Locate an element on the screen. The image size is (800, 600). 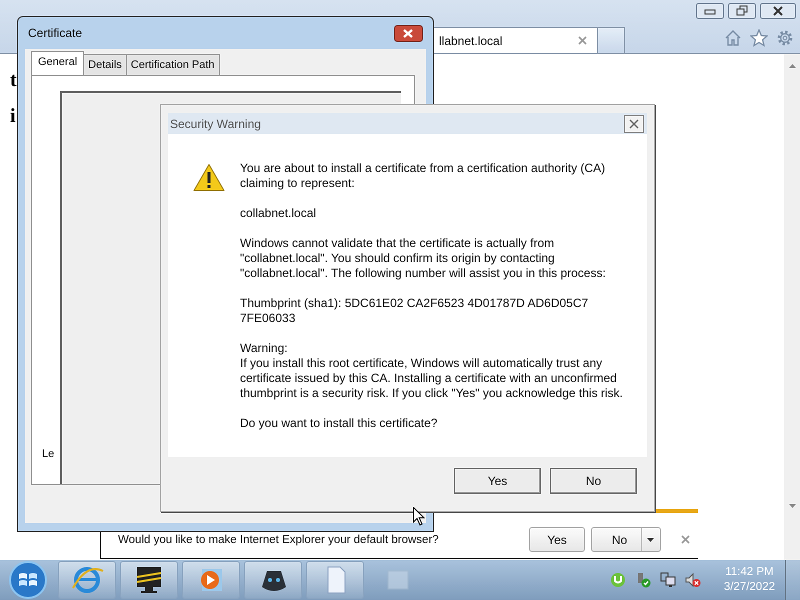
settings-icon is located at coordinates (785, 38).